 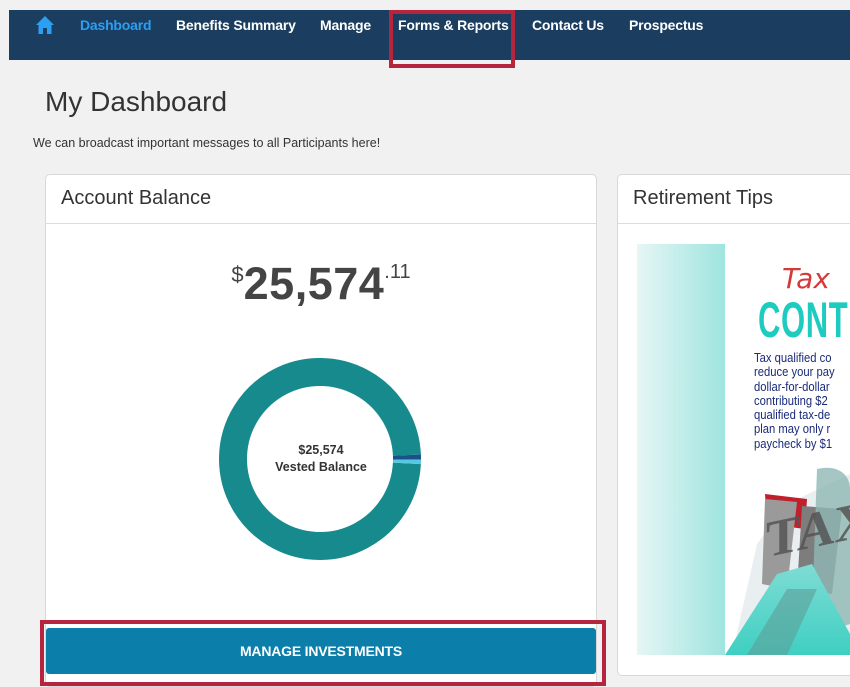 I want to click on donut-center-label: Vested Balance, so click(x=321, y=467).